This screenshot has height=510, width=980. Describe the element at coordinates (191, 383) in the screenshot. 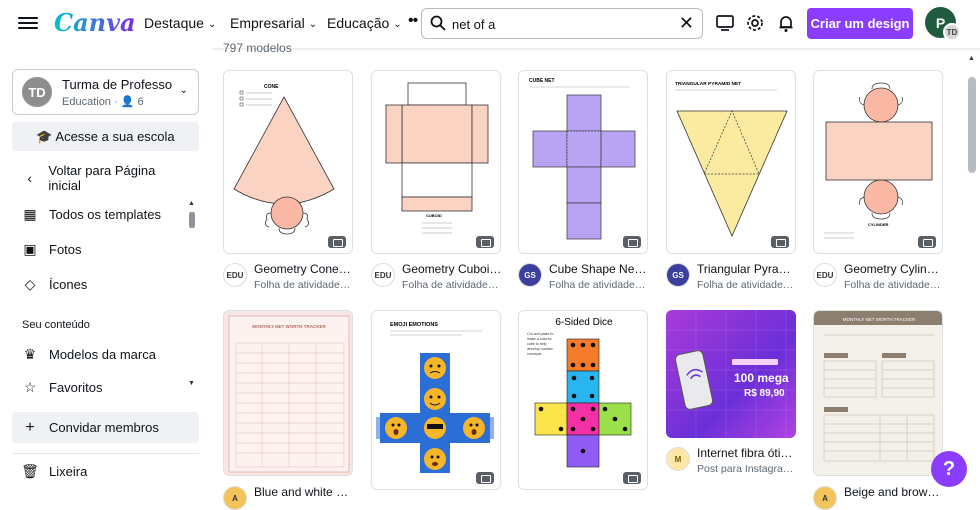

I see `scroll-down-icon: ▼` at that location.